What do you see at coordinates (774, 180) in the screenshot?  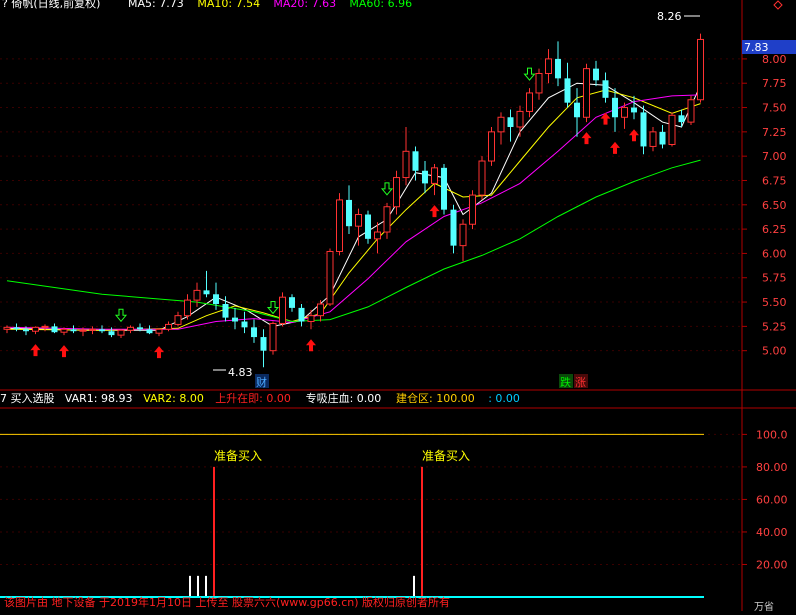 I see `price-tick-label: 6.75` at bounding box center [774, 180].